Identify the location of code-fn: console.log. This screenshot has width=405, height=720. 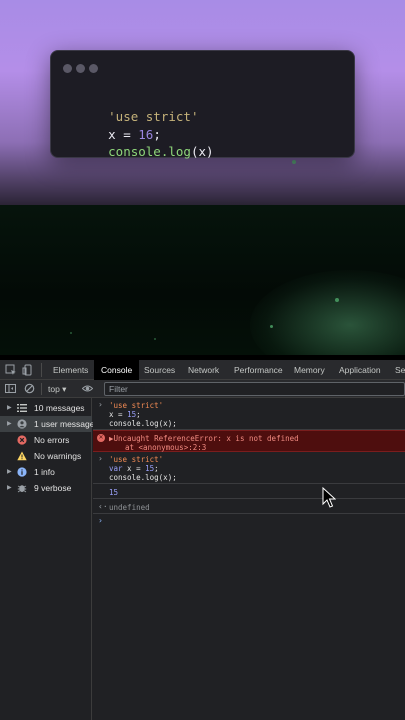
(149, 151).